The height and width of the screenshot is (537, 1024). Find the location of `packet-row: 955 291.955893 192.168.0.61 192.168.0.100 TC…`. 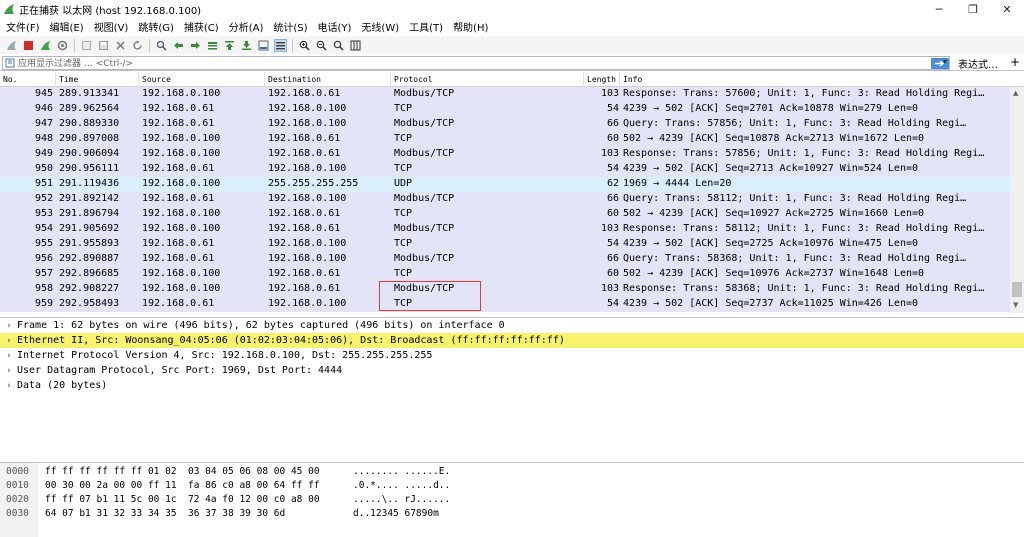

packet-row: 955 291.955893 192.168.0.61 192.168.0.100 TC… is located at coordinates (505, 244).